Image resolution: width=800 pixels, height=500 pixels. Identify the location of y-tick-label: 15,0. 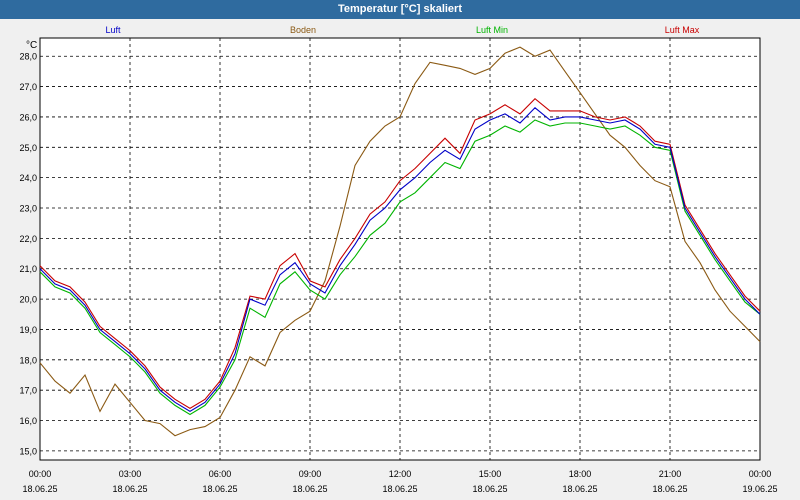
(28, 451).